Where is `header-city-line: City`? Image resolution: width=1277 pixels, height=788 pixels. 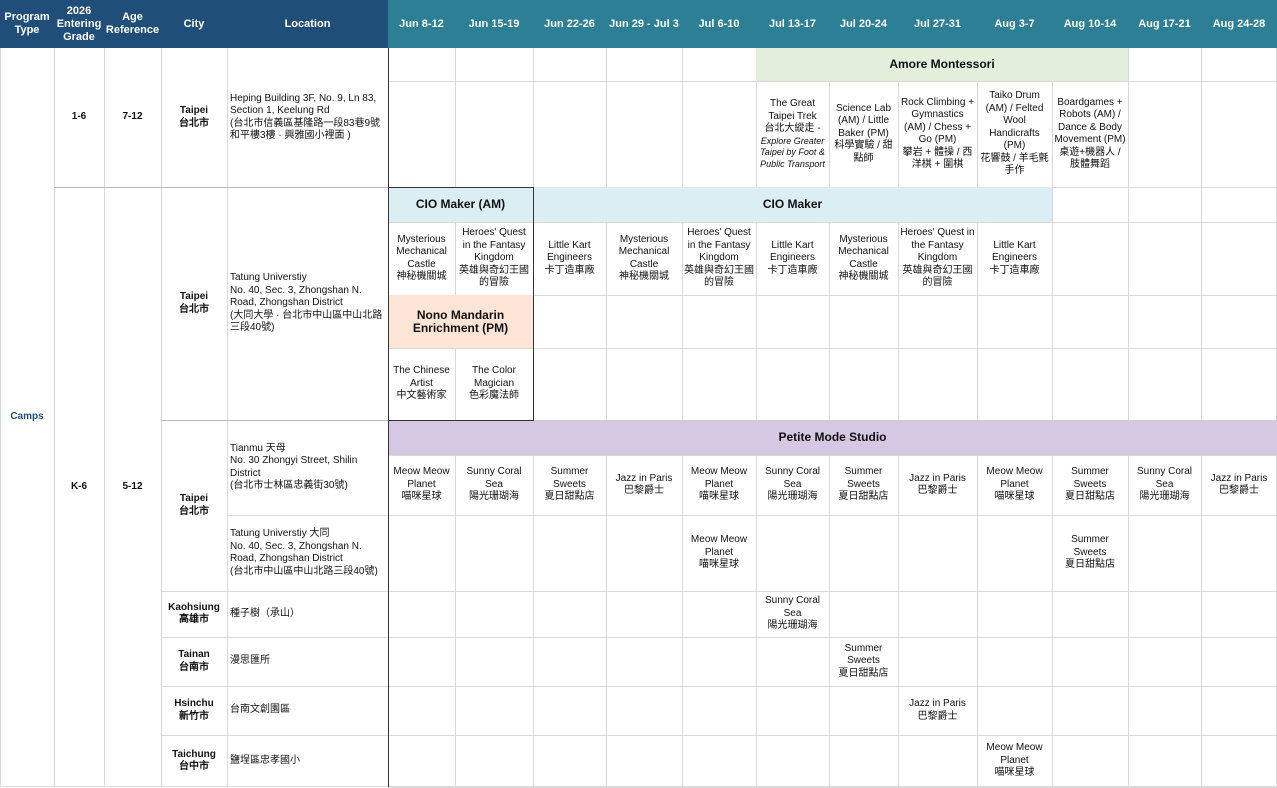
header-city-line: City is located at coordinates (194, 23).